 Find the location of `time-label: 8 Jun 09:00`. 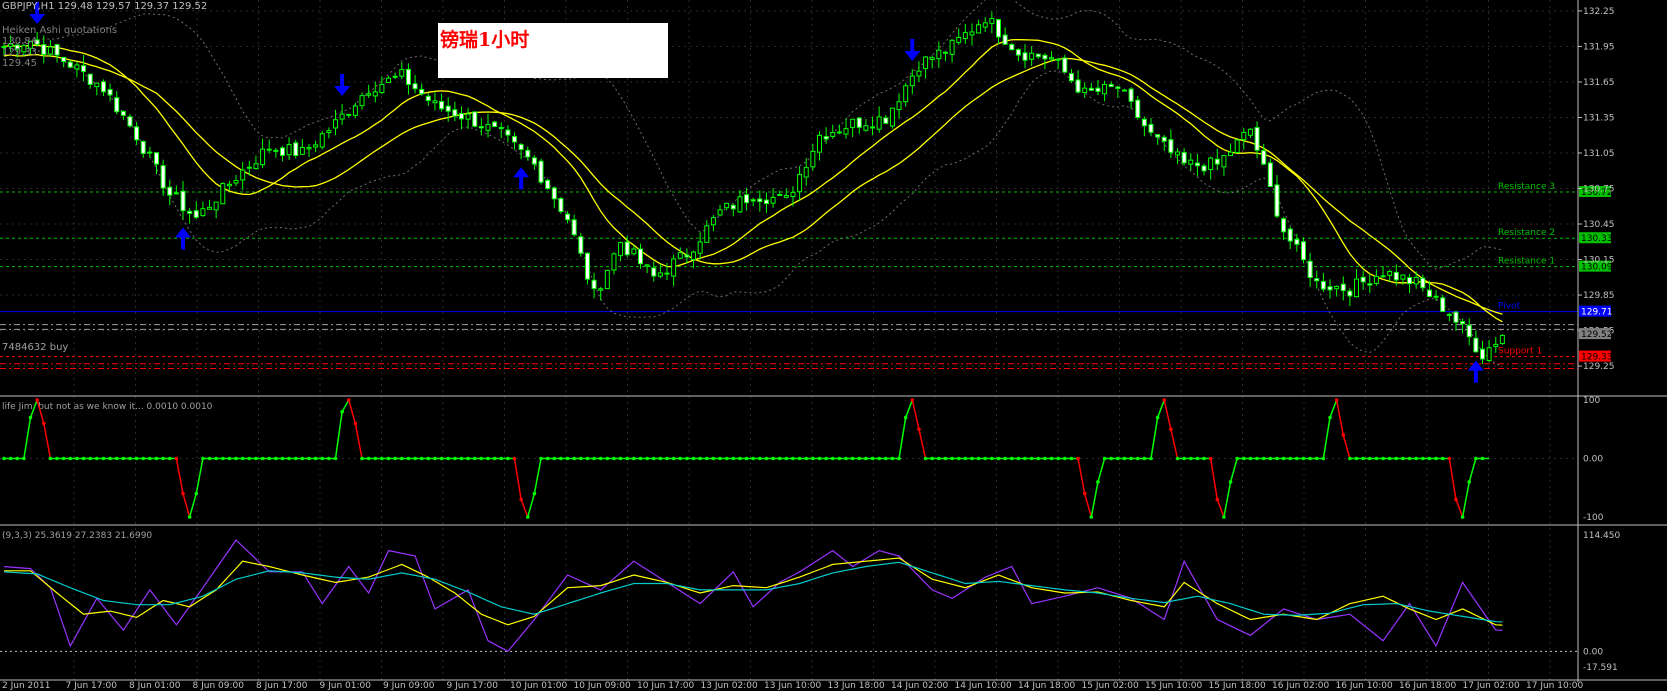

time-label: 8 Jun 09:00 is located at coordinates (219, 686).